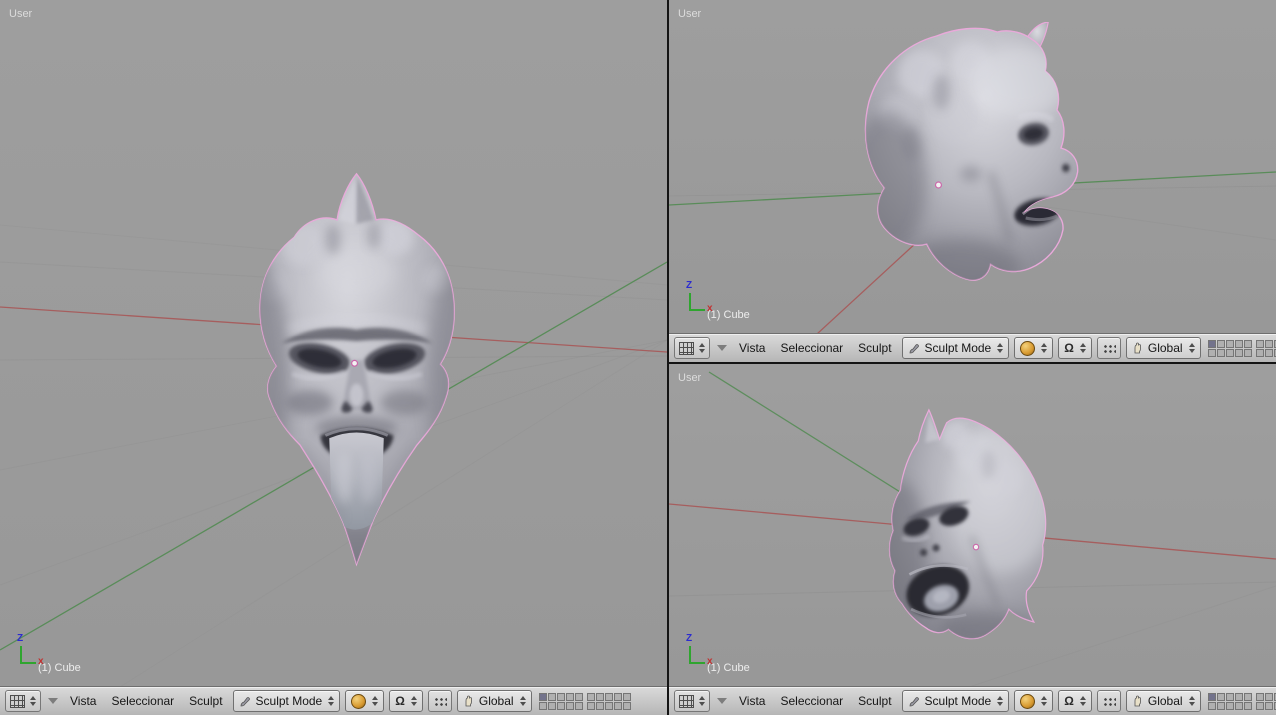  What do you see at coordinates (357, 370) in the screenshot?
I see `sculpt-head-front` at bounding box center [357, 370].